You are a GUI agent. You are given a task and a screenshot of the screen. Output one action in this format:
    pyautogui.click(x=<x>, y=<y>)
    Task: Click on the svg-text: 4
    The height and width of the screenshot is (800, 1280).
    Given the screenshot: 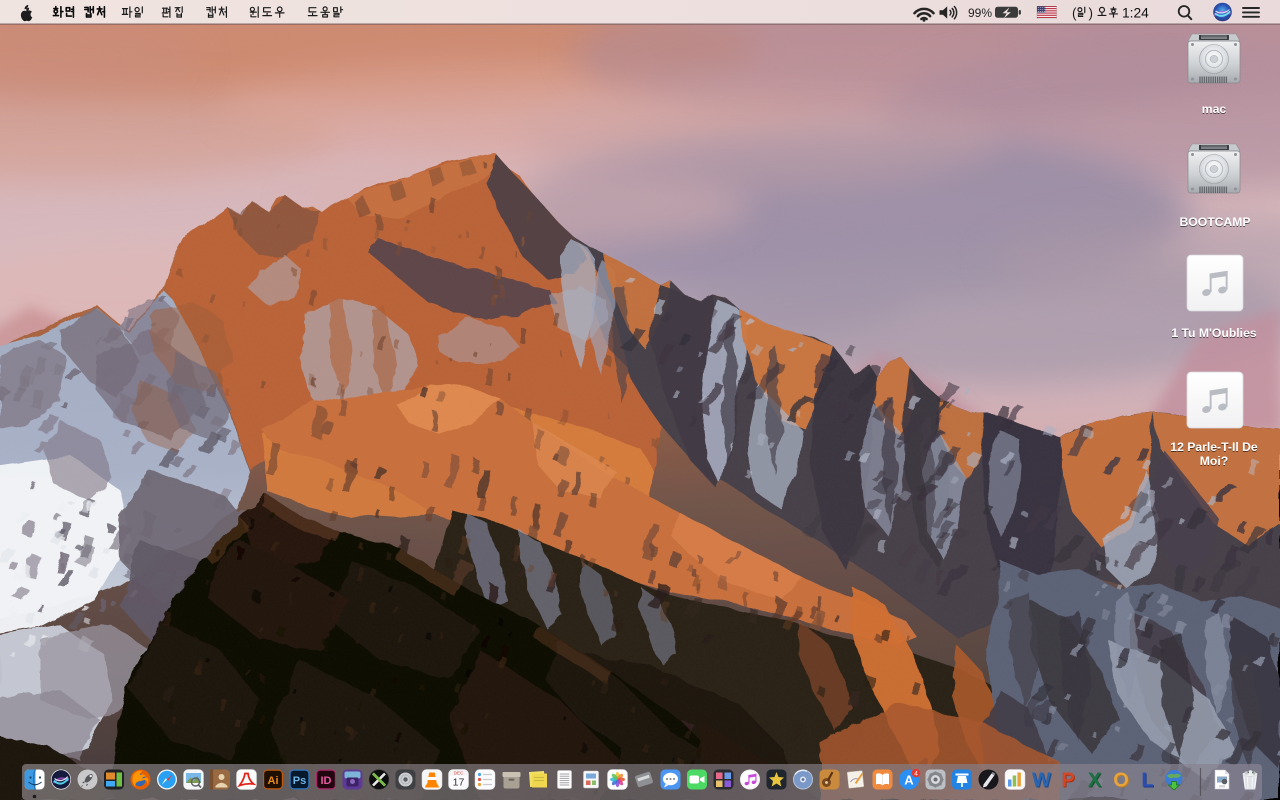 What is the action you would take?
    pyautogui.click(x=916, y=773)
    